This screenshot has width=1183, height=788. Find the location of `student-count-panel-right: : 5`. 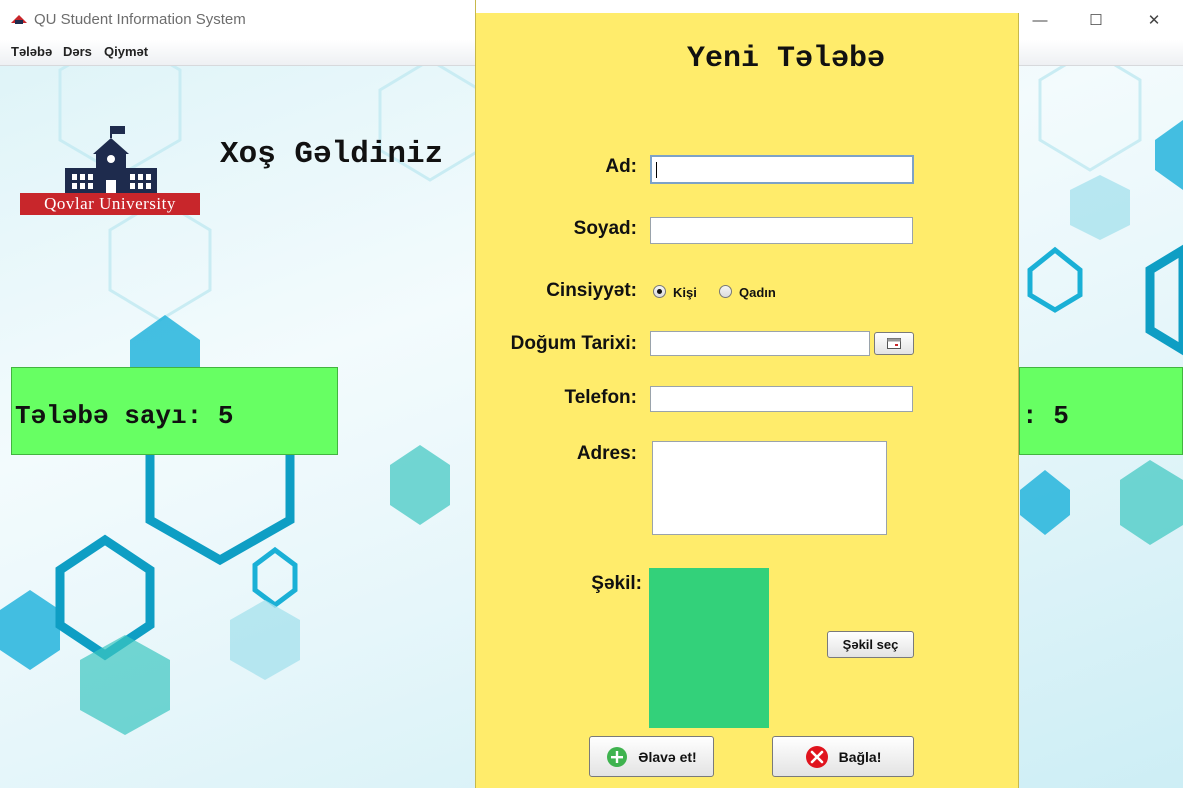

student-count-panel-right: : 5 is located at coordinates (1101, 411).